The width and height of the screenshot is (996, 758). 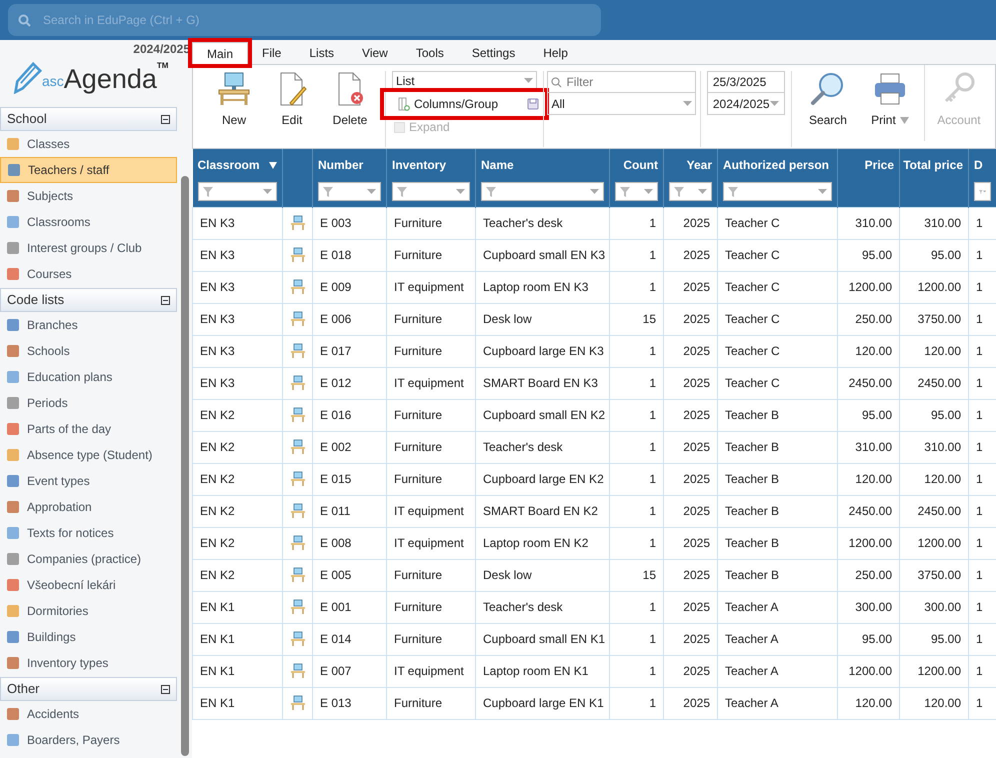 I want to click on table-cell: Desk low, so click(x=507, y=319).